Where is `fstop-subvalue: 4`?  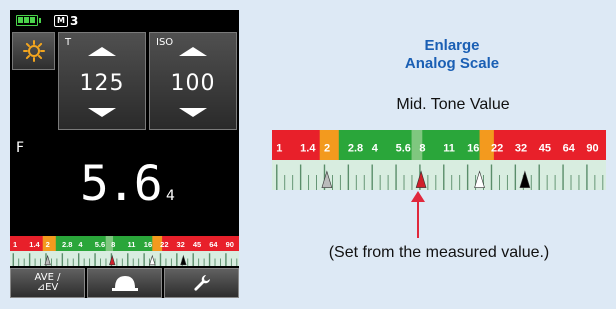
fstop-subvalue: 4 is located at coordinates (170, 196).